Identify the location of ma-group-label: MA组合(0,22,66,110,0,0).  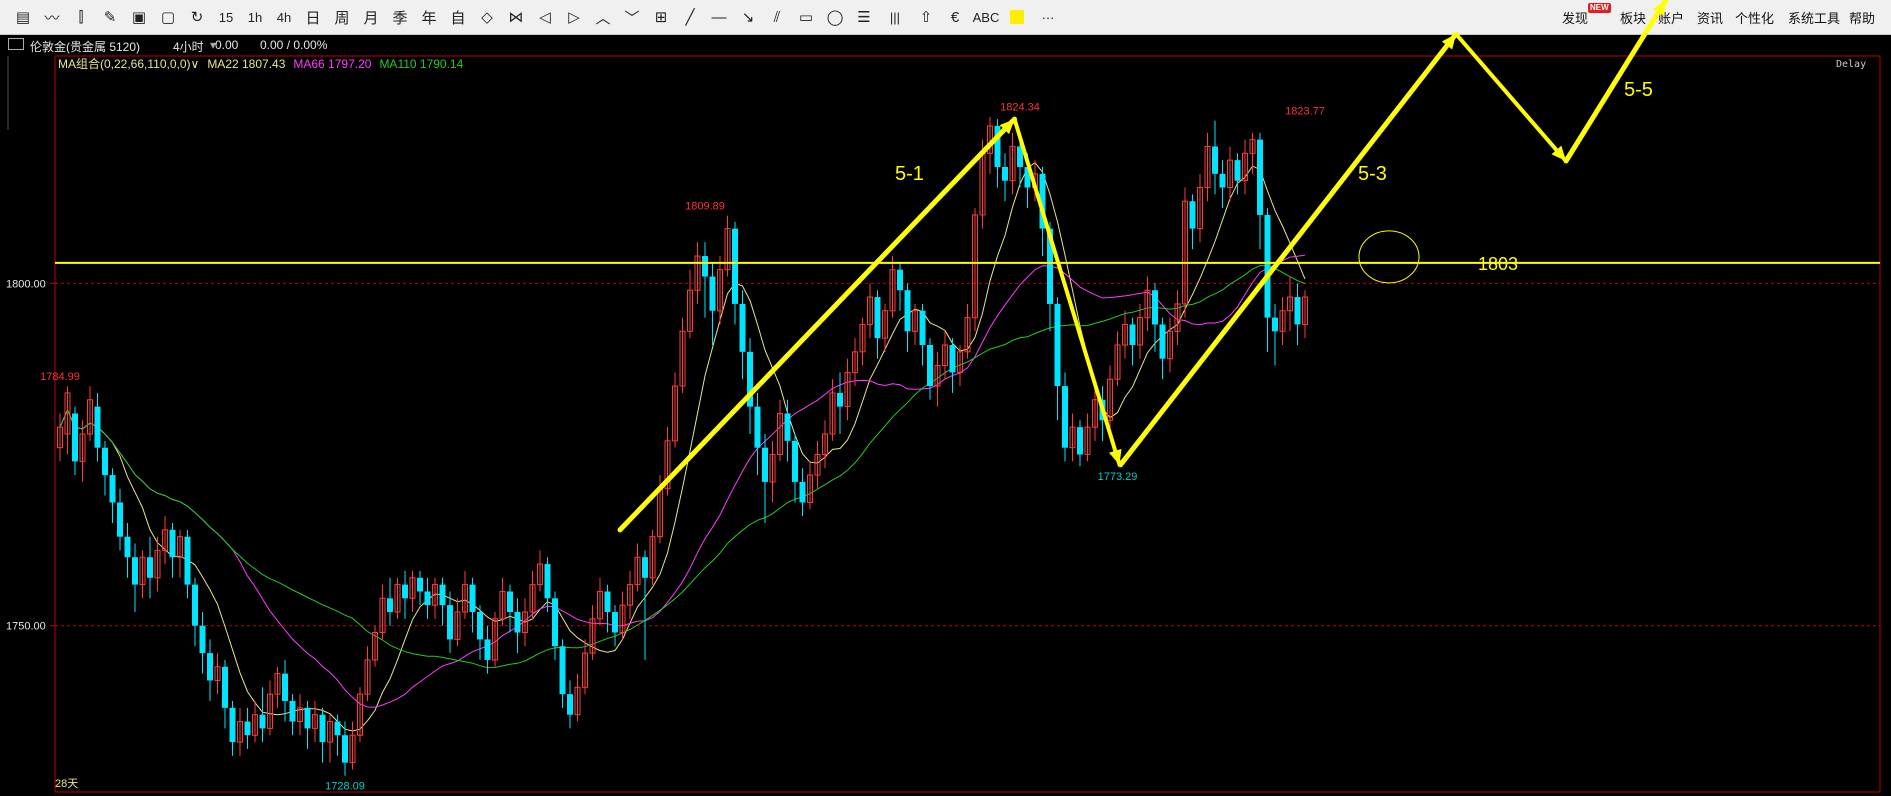
(124, 64).